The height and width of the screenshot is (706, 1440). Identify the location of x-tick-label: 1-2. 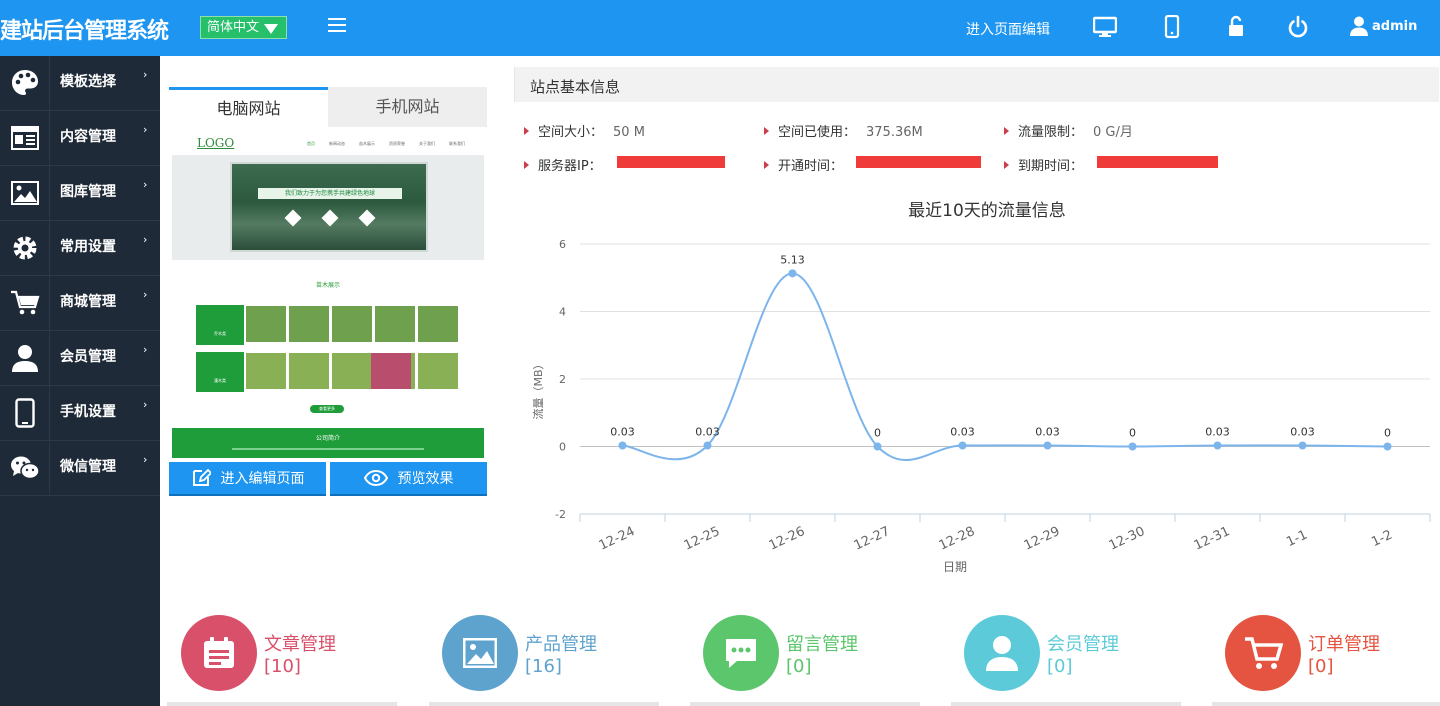
(1382, 539).